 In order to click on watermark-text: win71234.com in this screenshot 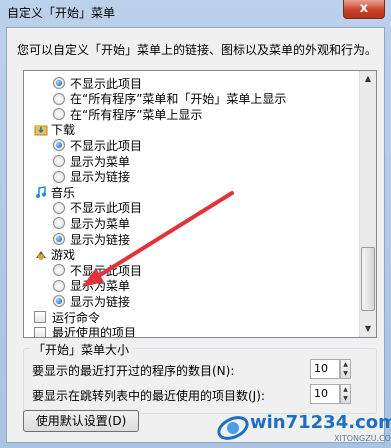, I will do `click(320, 422)`.